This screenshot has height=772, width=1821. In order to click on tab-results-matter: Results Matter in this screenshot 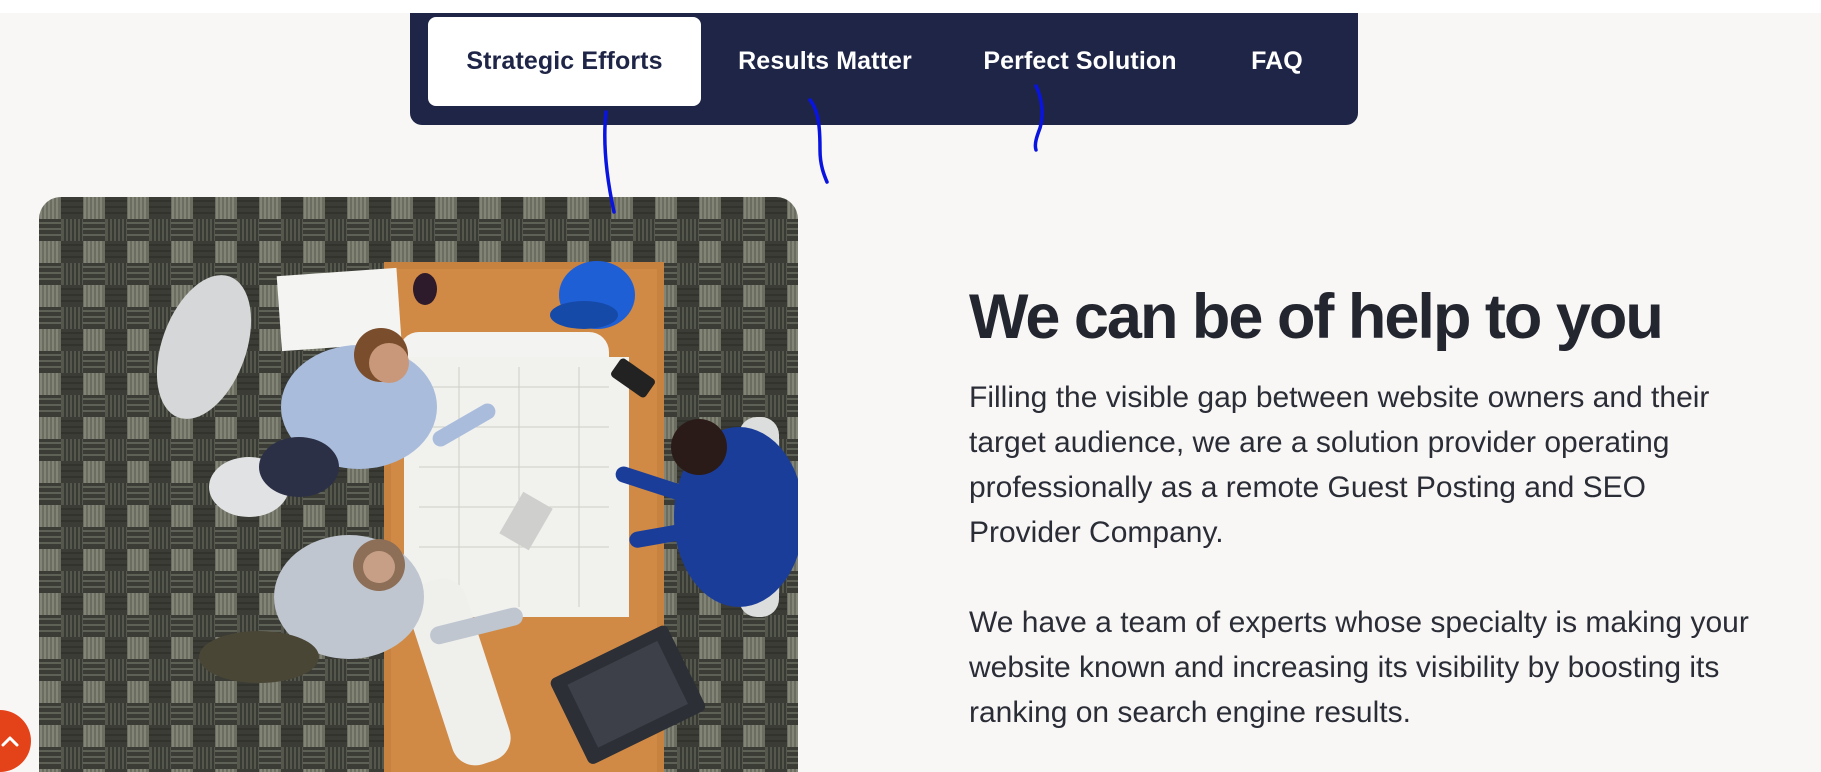, I will do `click(825, 61)`.